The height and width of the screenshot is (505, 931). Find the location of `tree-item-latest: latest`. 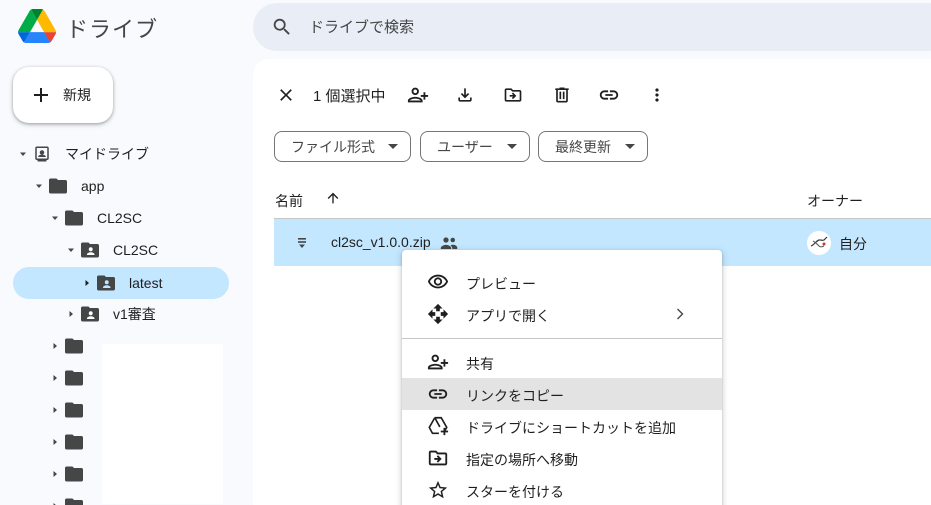

tree-item-latest: latest is located at coordinates (122, 283).